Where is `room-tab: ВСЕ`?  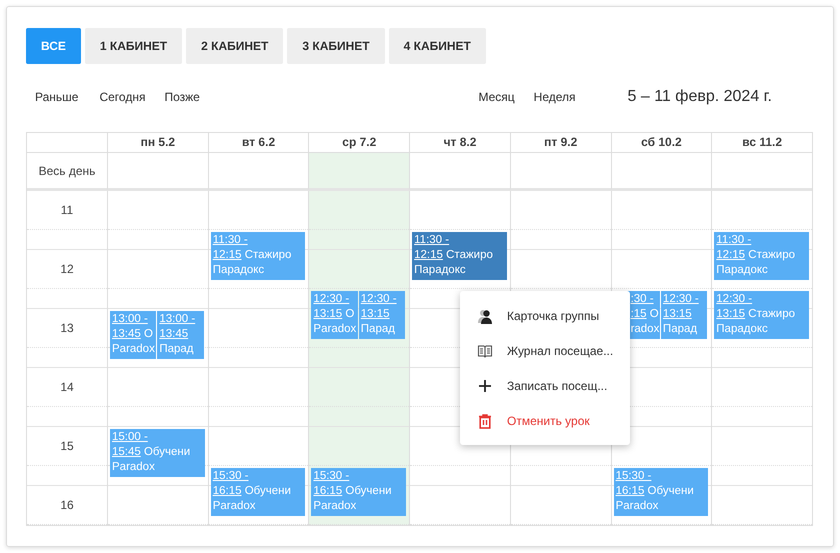
room-tab: ВСЕ is located at coordinates (53, 46).